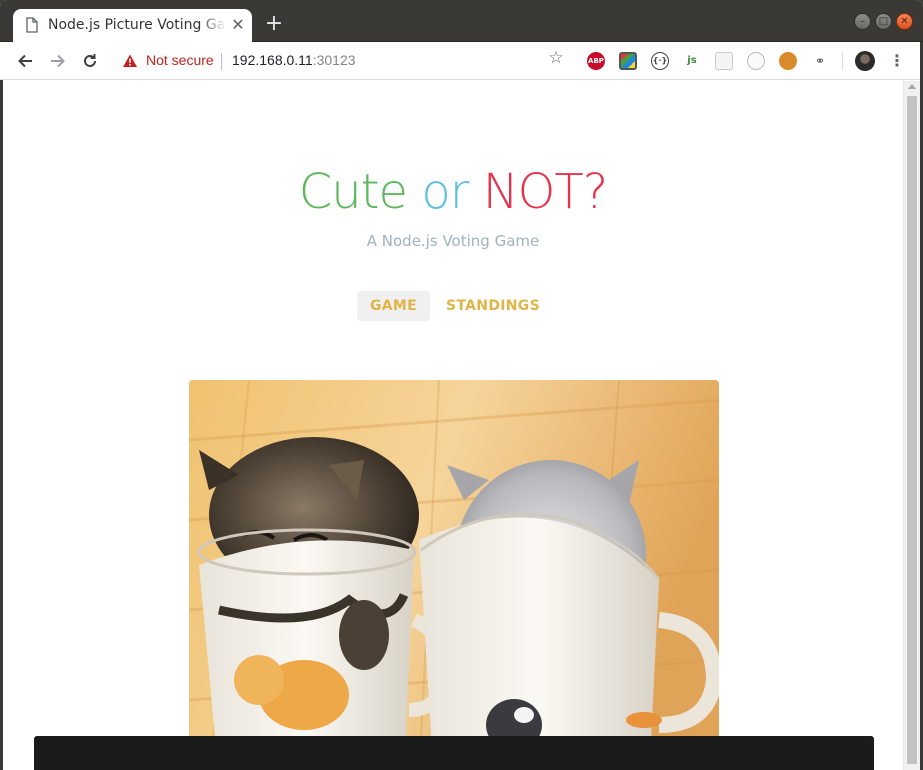 The image size is (923, 770). What do you see at coordinates (904, 21) in the screenshot?
I see `close-window-button: ✕` at bounding box center [904, 21].